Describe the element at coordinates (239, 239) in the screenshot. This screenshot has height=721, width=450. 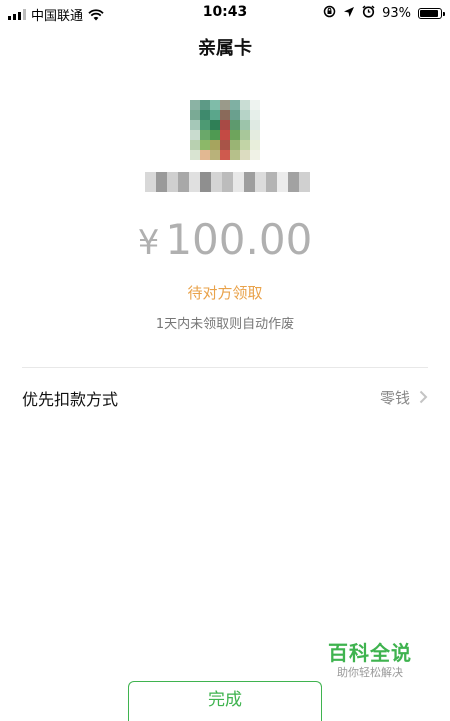
I see `amount-value: 100.00` at that location.